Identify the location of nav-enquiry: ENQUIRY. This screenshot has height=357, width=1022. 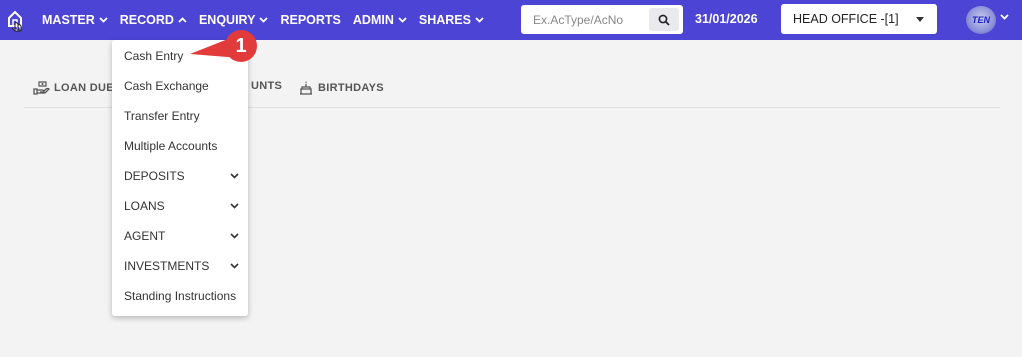
(234, 20).